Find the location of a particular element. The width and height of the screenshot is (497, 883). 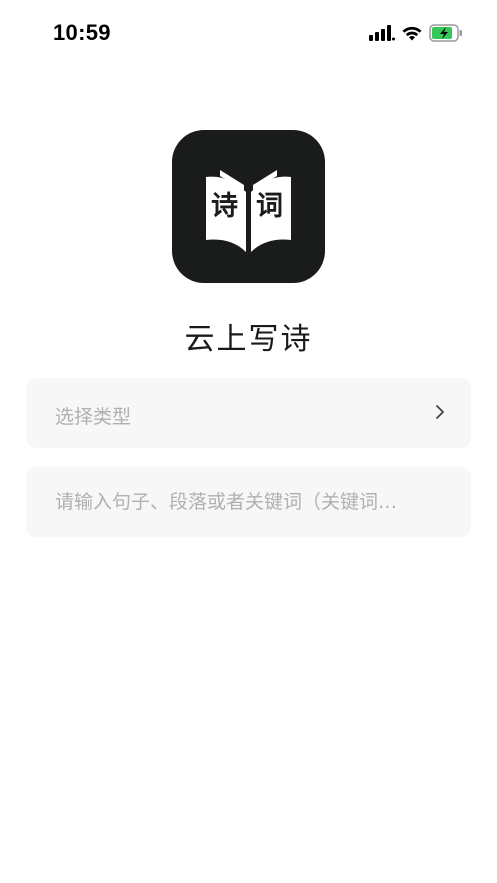

status-bar: 10:59 is located at coordinates (248, 33).